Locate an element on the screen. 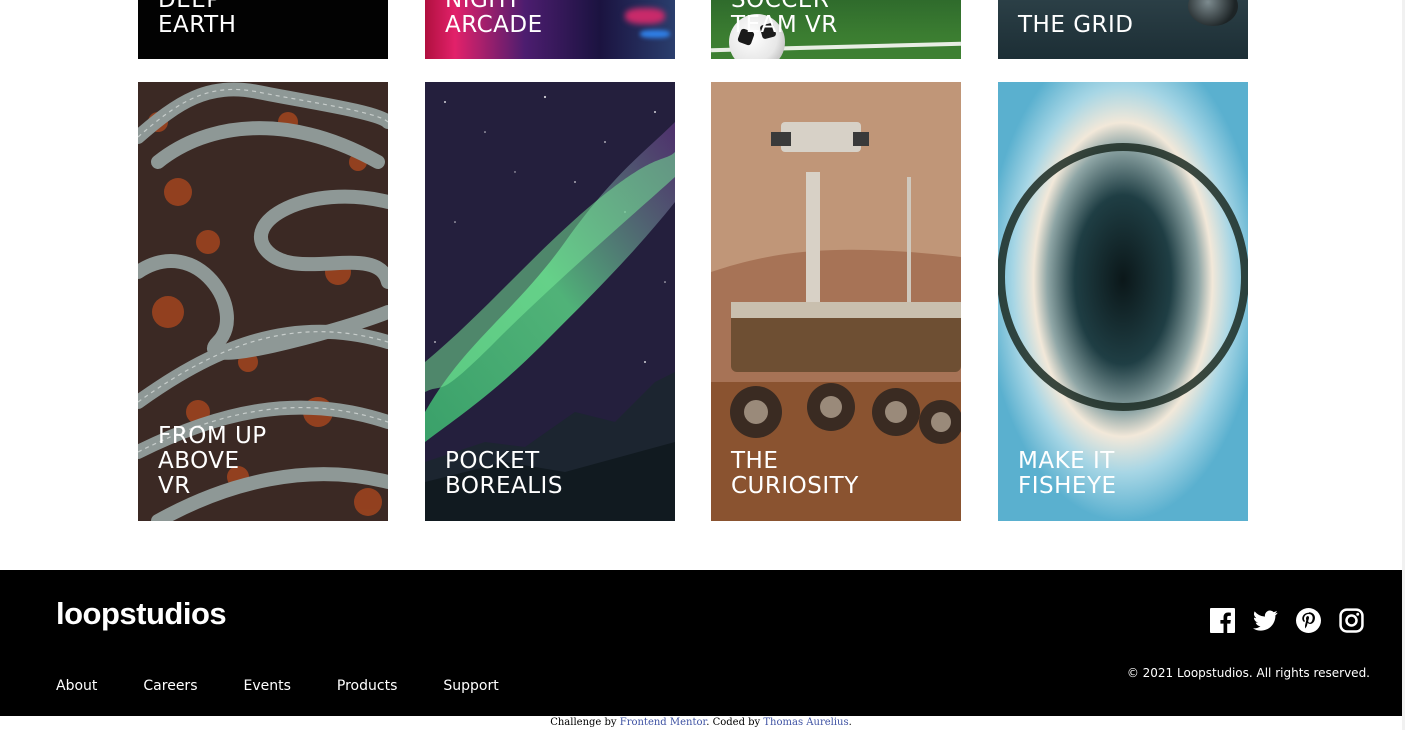 This screenshot has width=1405, height=730. card-title: The Grid is located at coordinates (1076, 25).